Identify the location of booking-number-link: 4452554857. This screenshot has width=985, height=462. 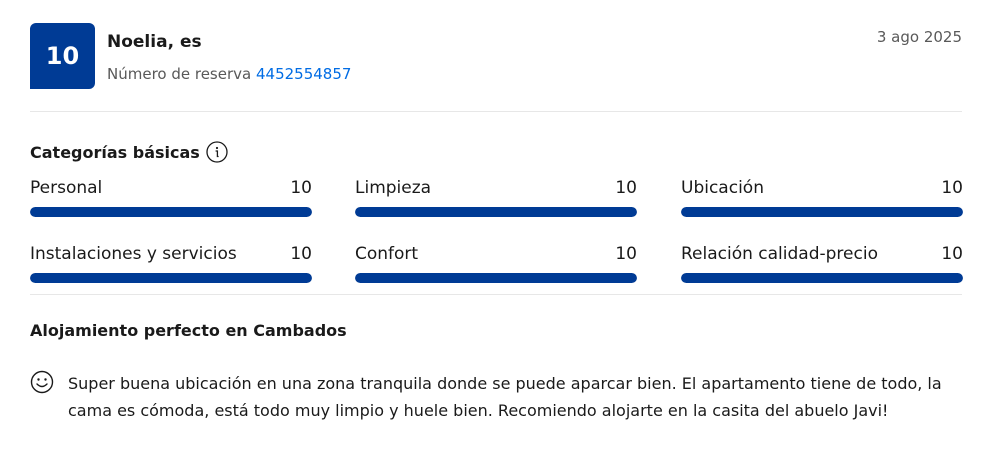
(303, 74).